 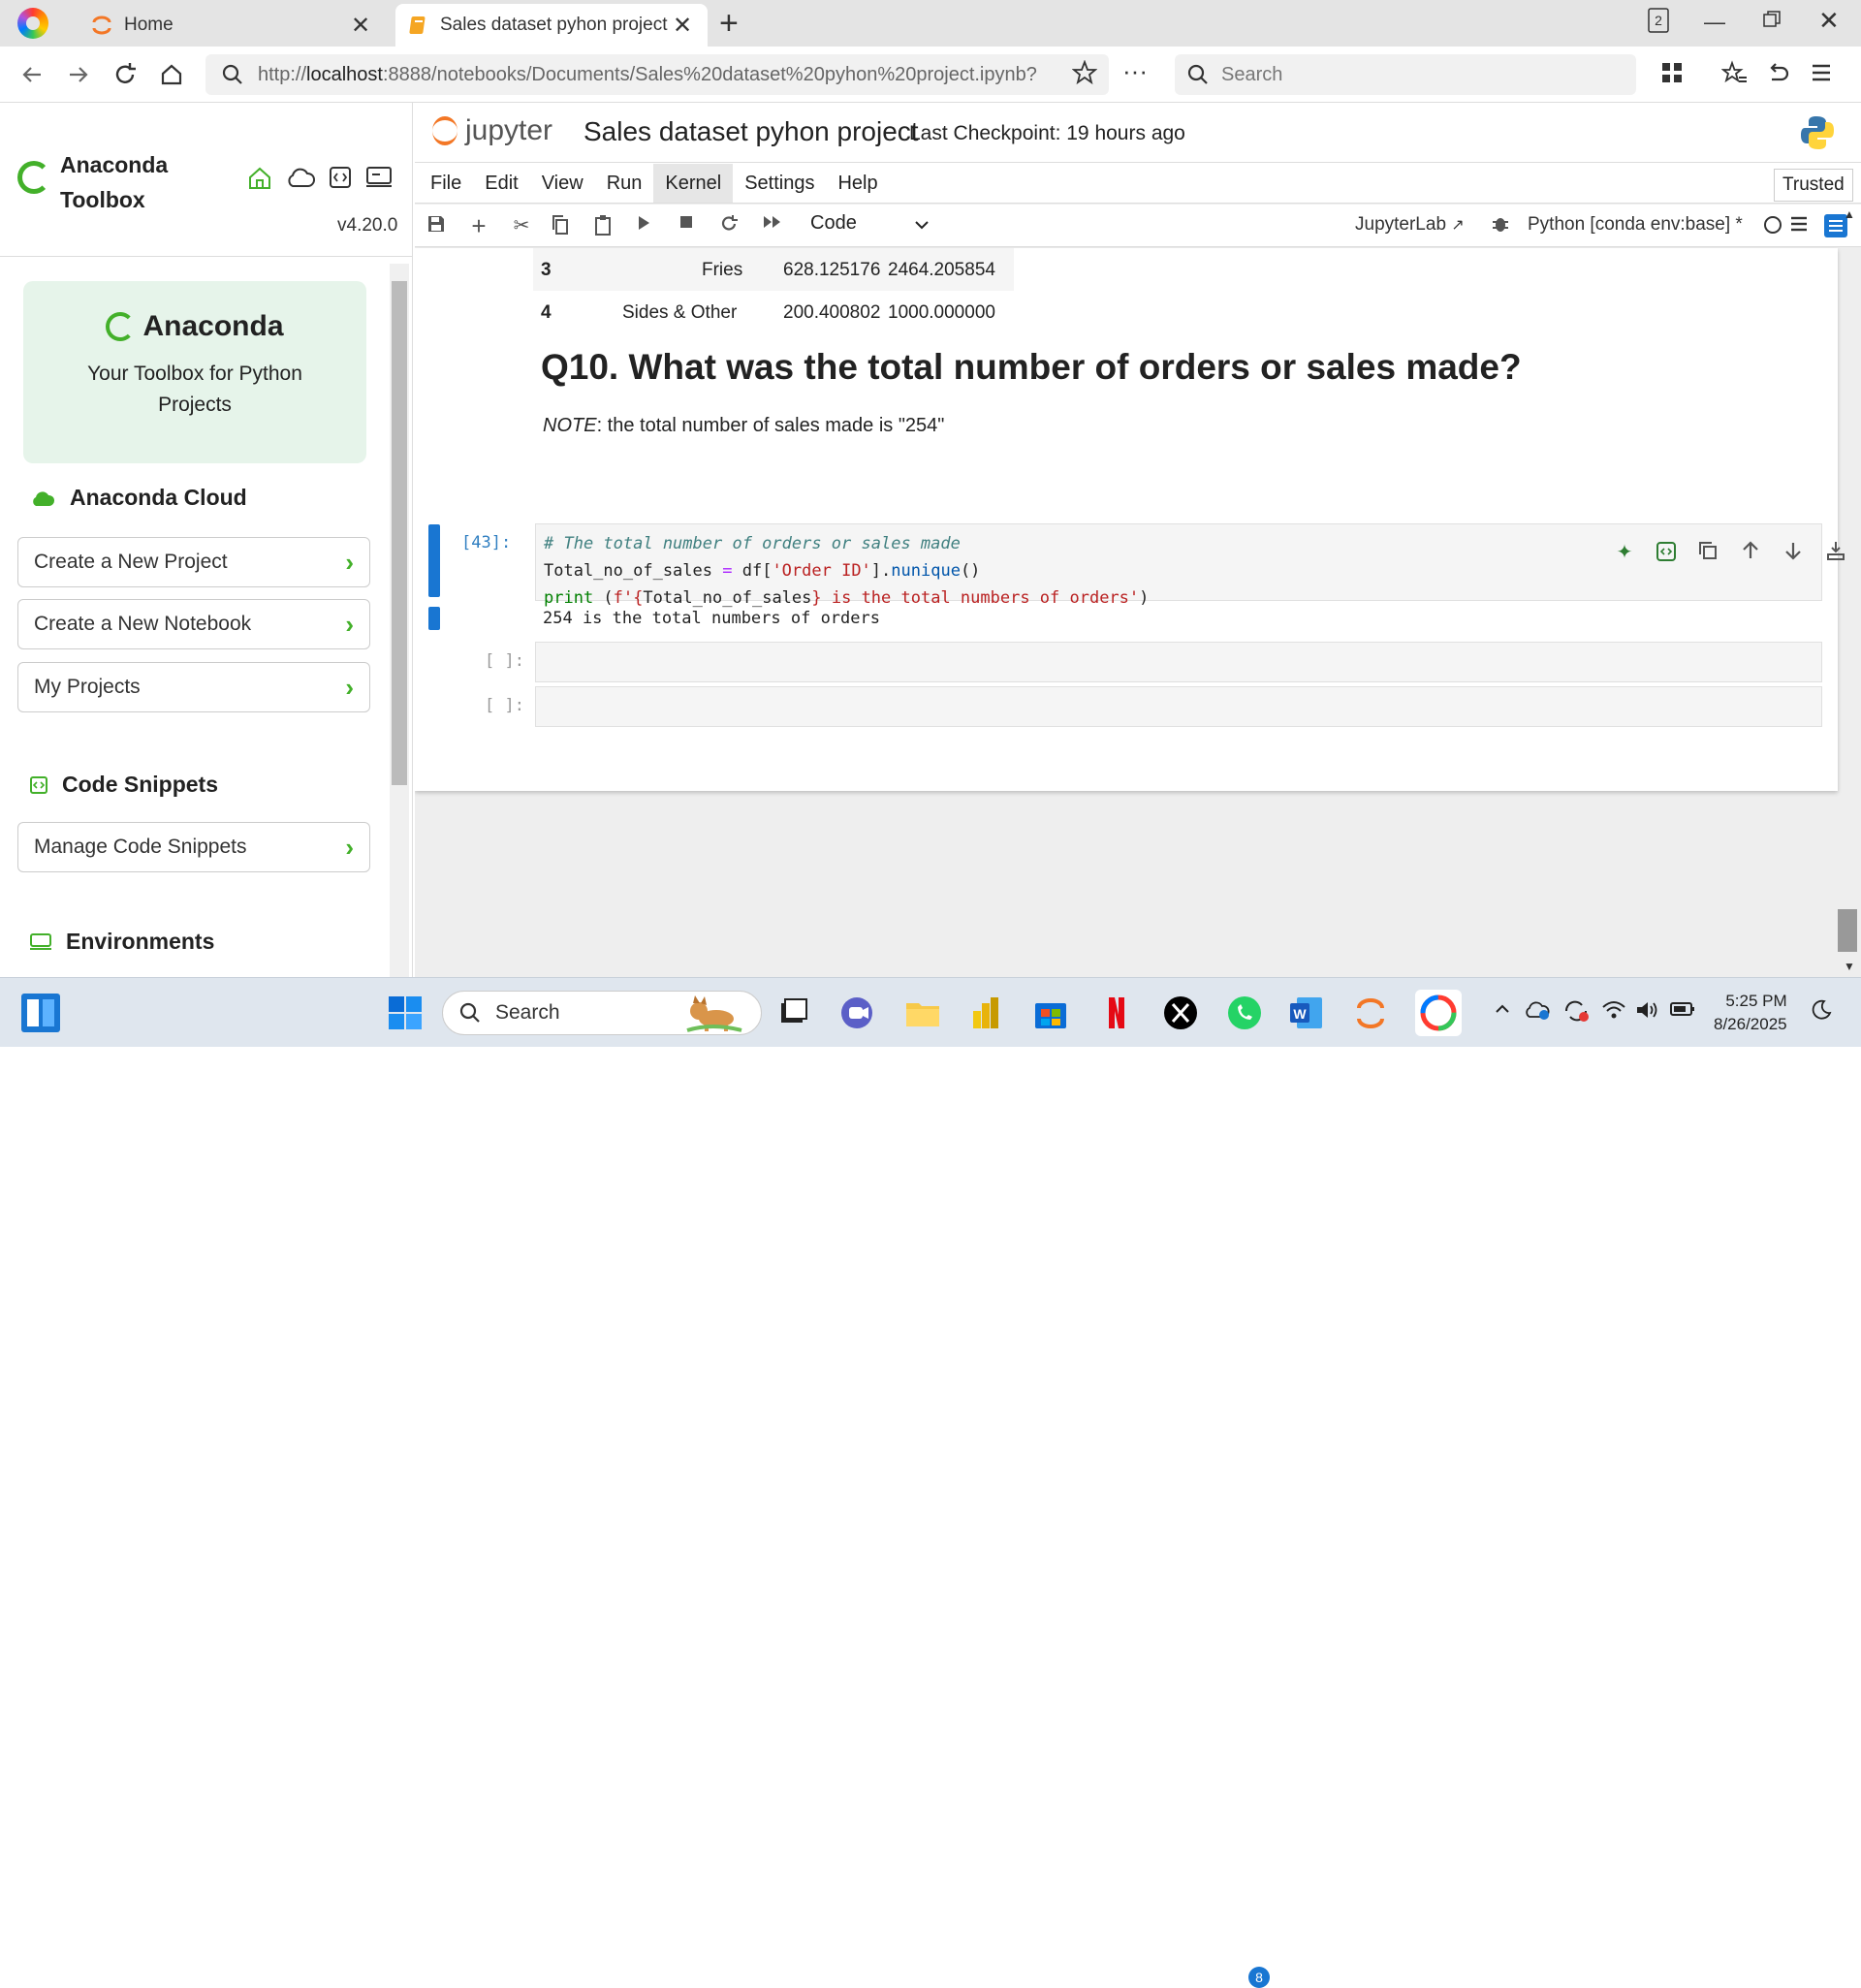 What do you see at coordinates (32, 23) in the screenshot?
I see `browser-logo-icon` at bounding box center [32, 23].